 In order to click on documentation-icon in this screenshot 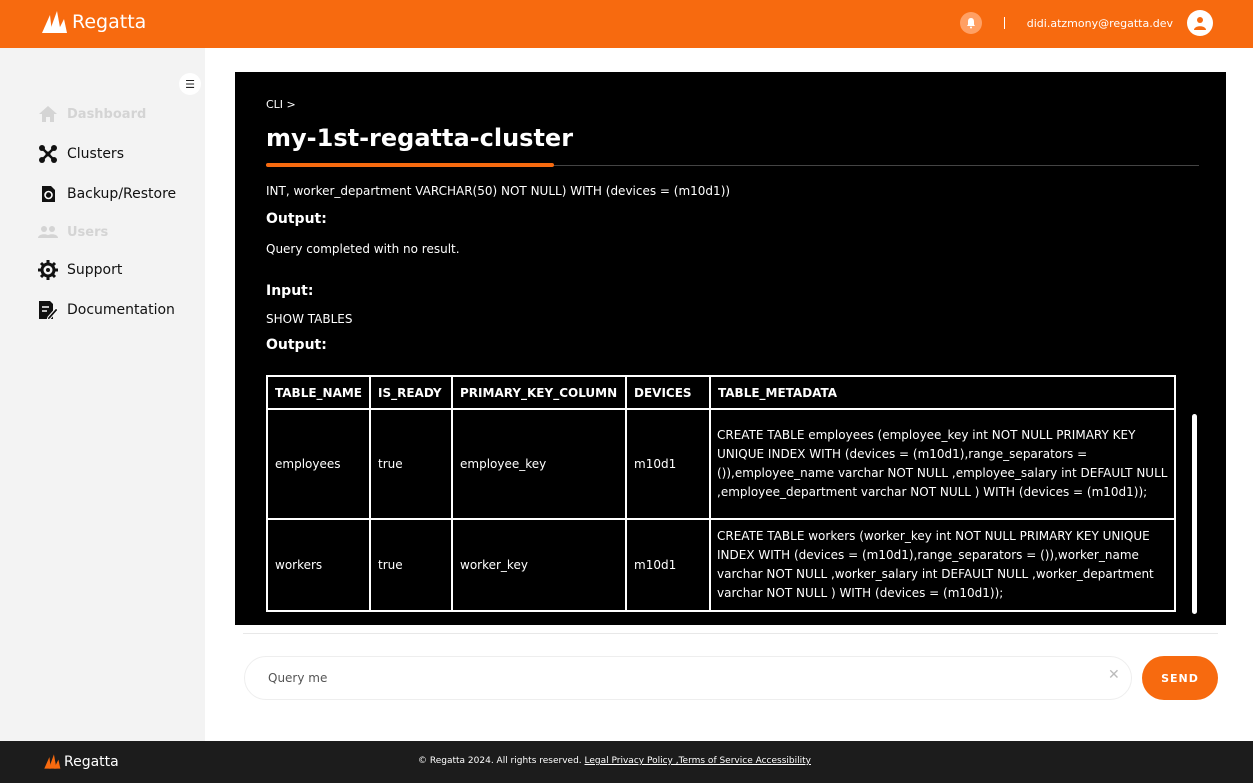, I will do `click(48, 310)`.